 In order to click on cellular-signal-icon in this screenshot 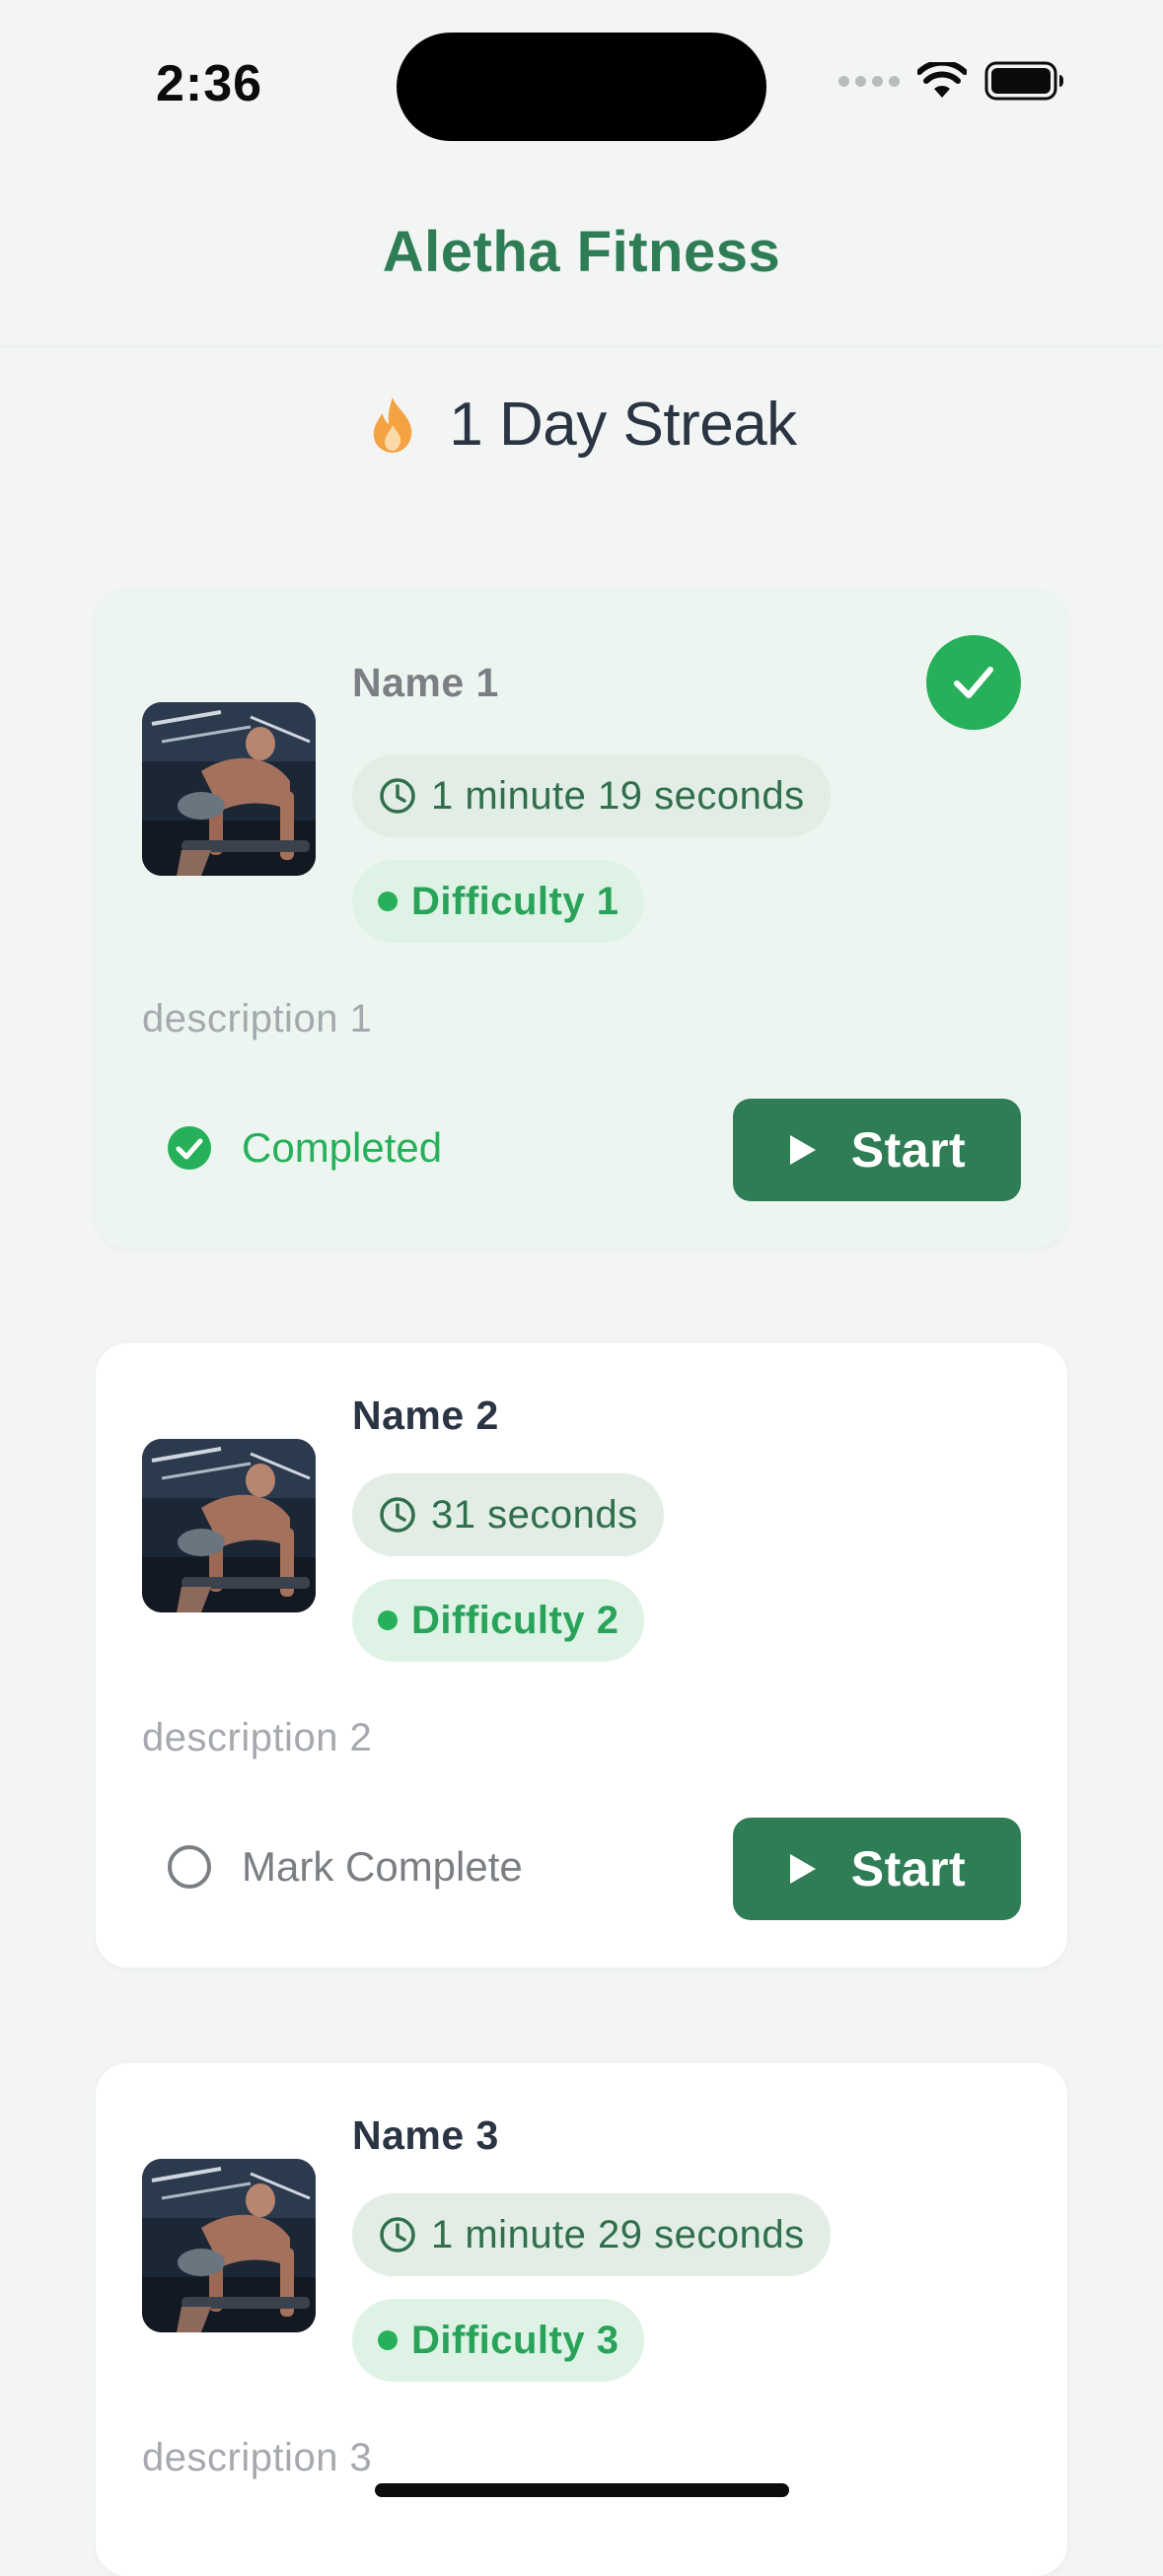, I will do `click(869, 81)`.